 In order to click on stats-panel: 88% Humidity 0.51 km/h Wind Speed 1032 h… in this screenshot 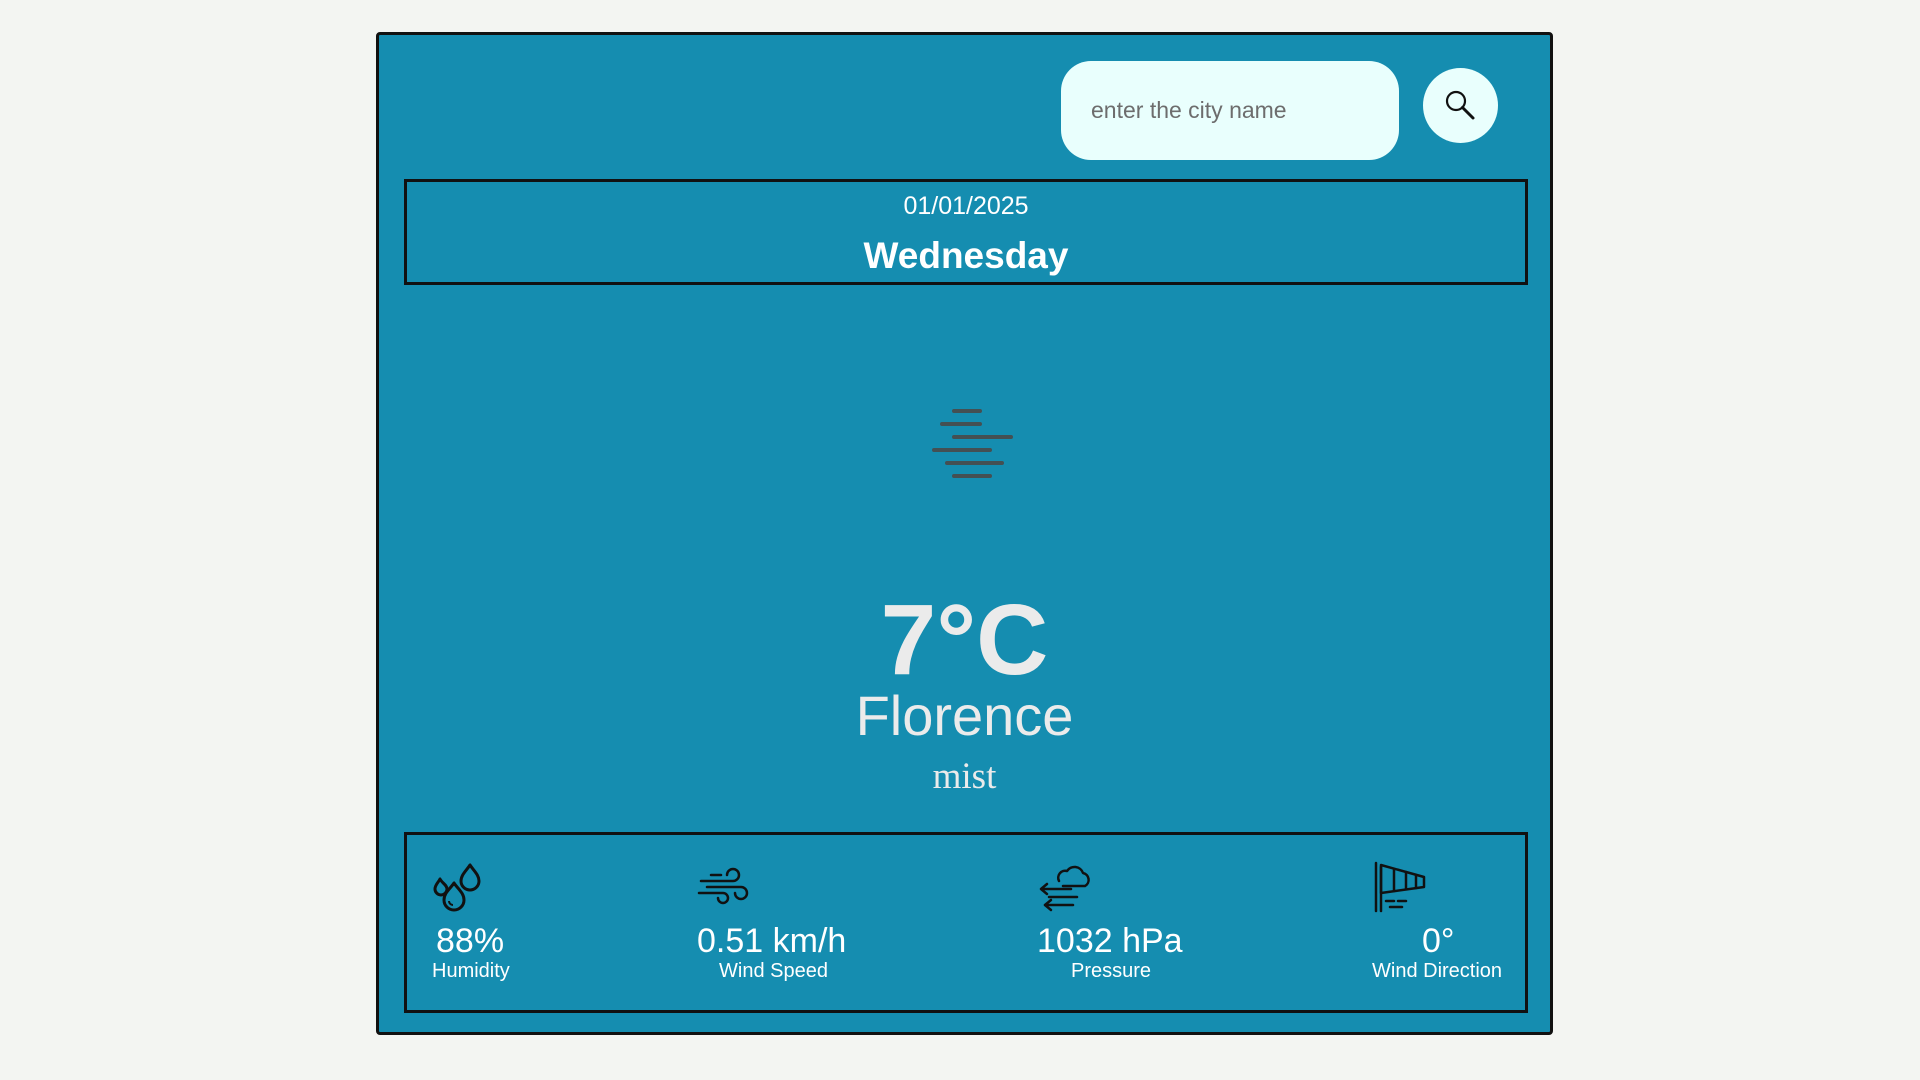, I will do `click(966, 922)`.